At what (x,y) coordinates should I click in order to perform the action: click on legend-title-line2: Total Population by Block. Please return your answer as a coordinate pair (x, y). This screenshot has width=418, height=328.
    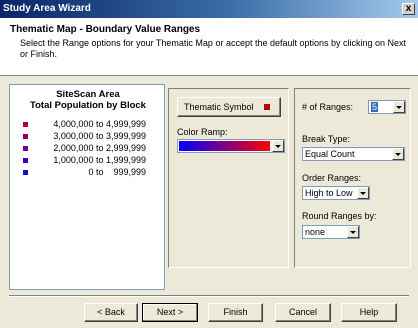
    Looking at the image, I should click on (88, 105).